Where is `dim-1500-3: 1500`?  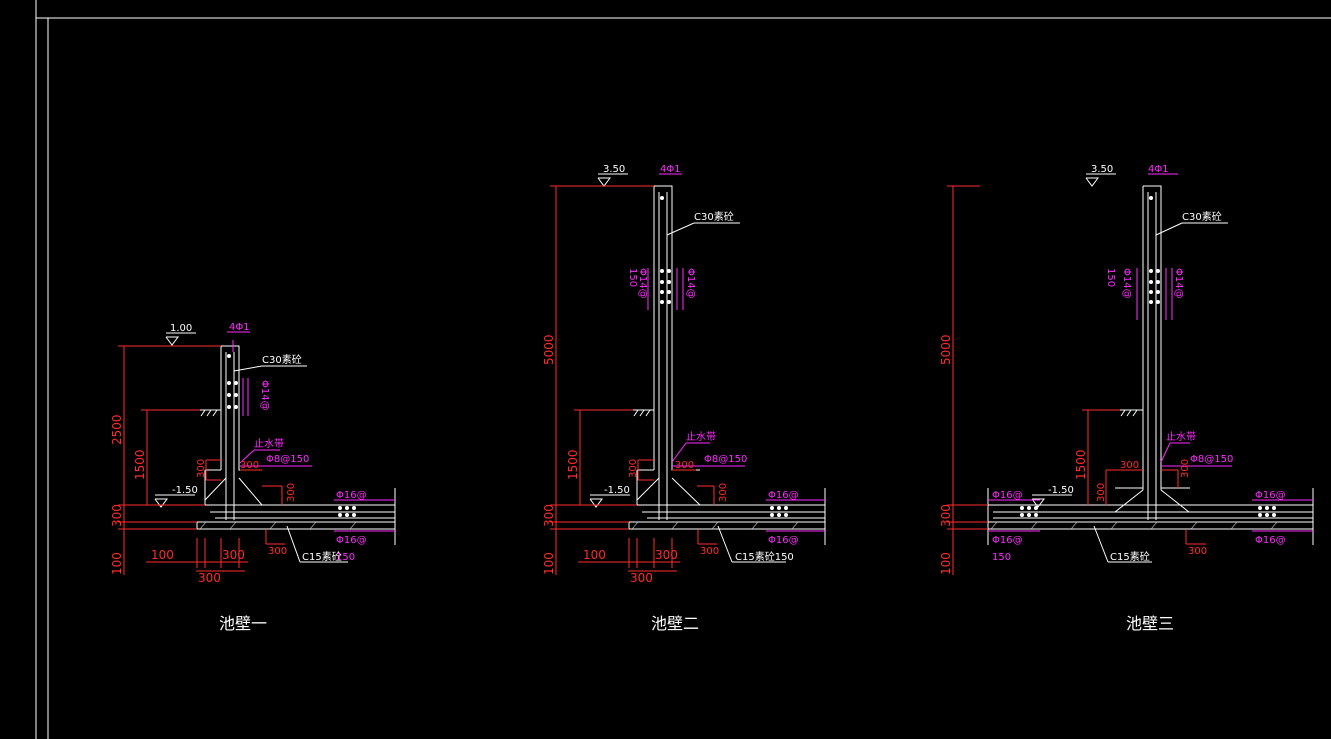
dim-1500-3: 1500 is located at coordinates (1081, 464).